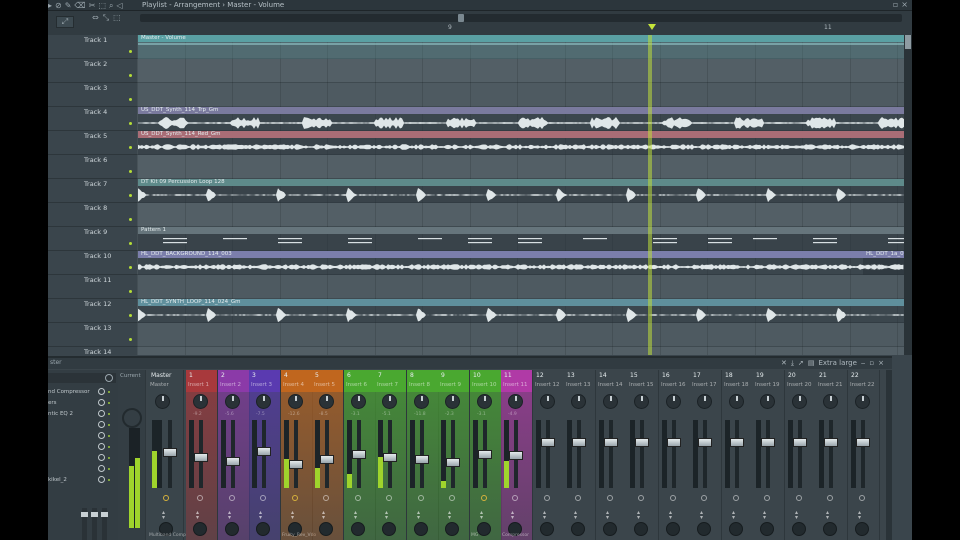  Describe the element at coordinates (65, 22) in the screenshot. I see `snap-button: ⤢` at that location.